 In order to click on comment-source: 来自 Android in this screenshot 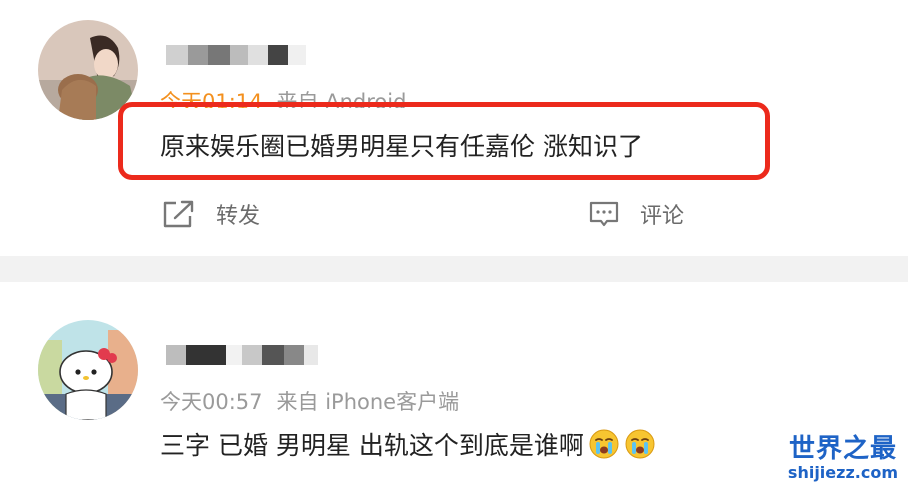, I will do `click(341, 99)`.